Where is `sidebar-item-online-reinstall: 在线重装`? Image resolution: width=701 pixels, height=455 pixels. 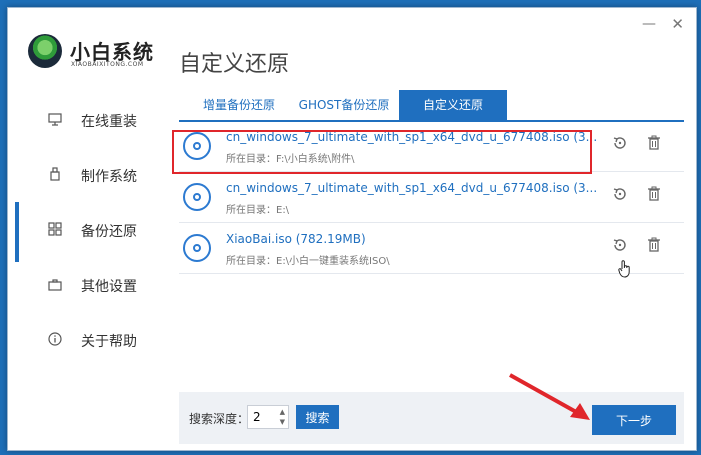
sidebar-item-online-reinstall: 在线重装 is located at coordinates (87, 122).